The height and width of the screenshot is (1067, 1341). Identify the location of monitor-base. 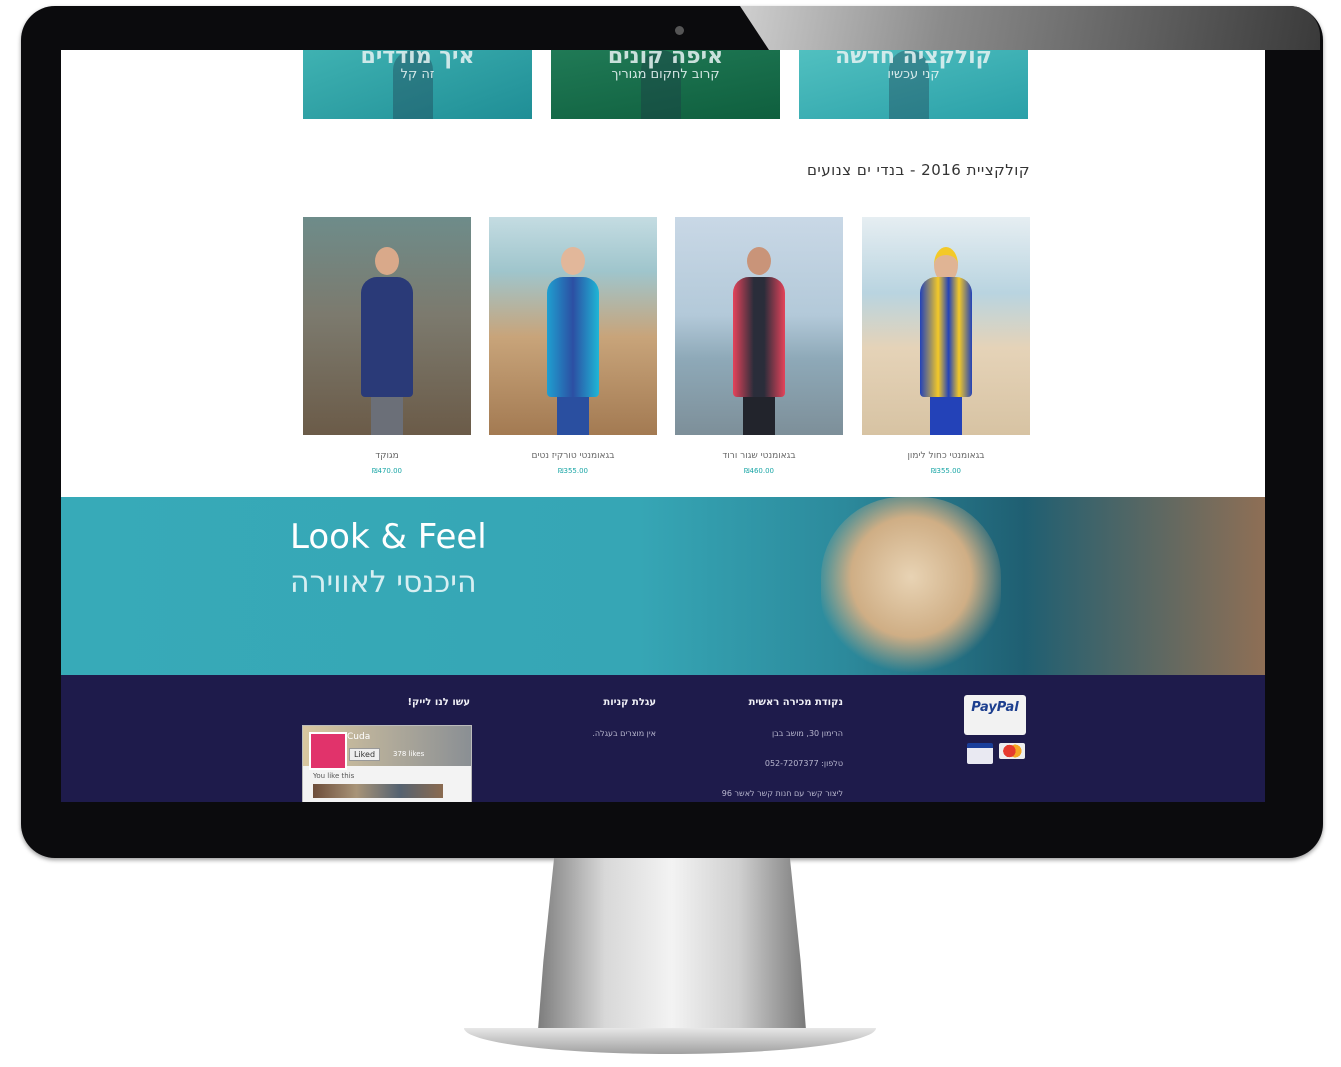
(670, 1041).